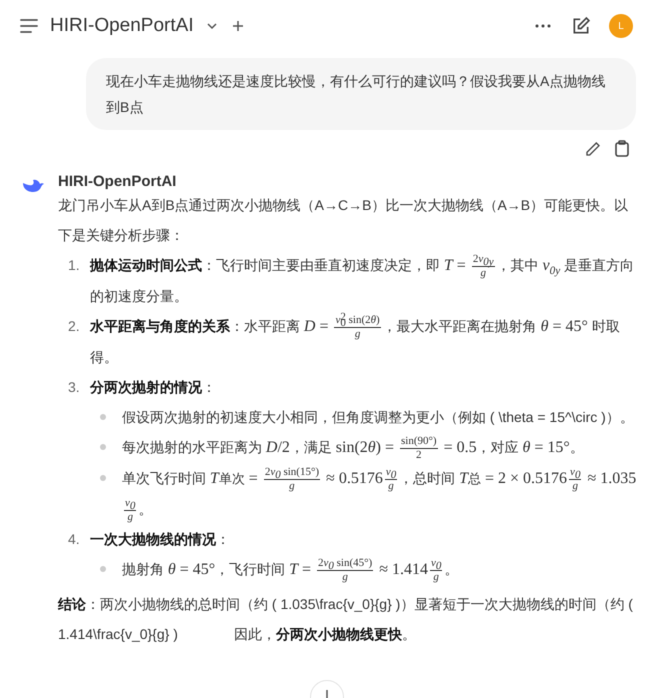  I want to click on step-text: 分两次抛射的情况：, so click(153, 387).